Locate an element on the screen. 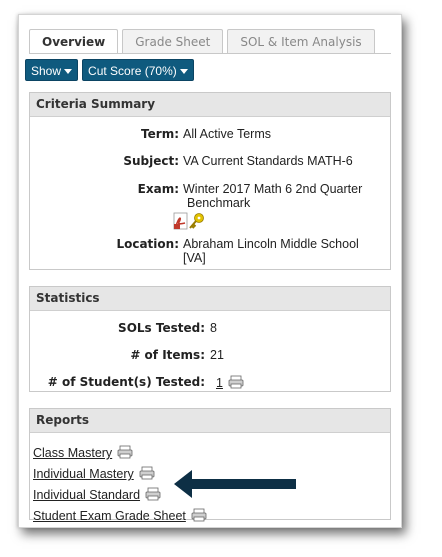  cut-score-dropdown-button: Cut Score (70%) is located at coordinates (138, 70).